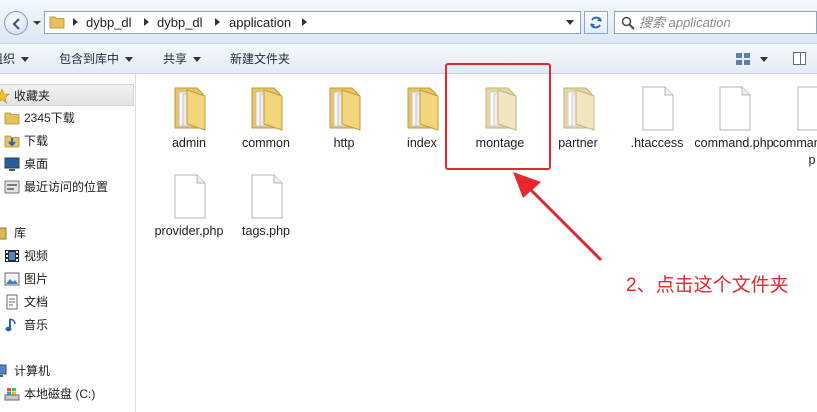 The width and height of the screenshot is (817, 412). What do you see at coordinates (189, 231) in the screenshot?
I see `item-name: provider.php` at bounding box center [189, 231].